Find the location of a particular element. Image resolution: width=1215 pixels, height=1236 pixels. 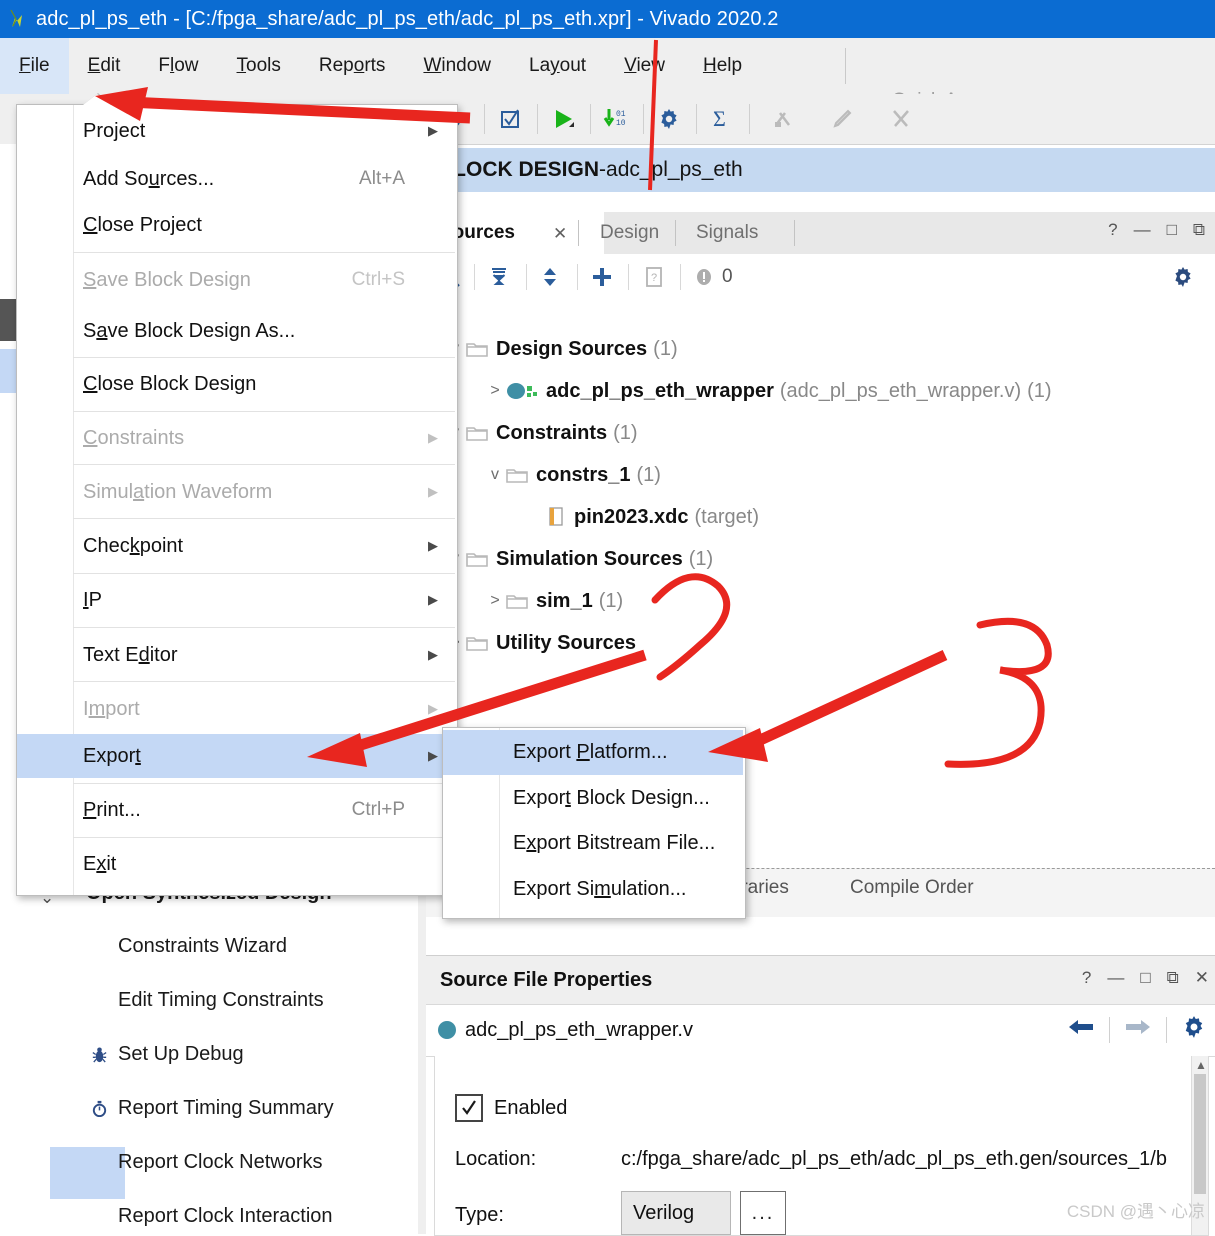

flownav-item-constraints-wizard: Constraints Wizard is located at coordinates (202, 946).